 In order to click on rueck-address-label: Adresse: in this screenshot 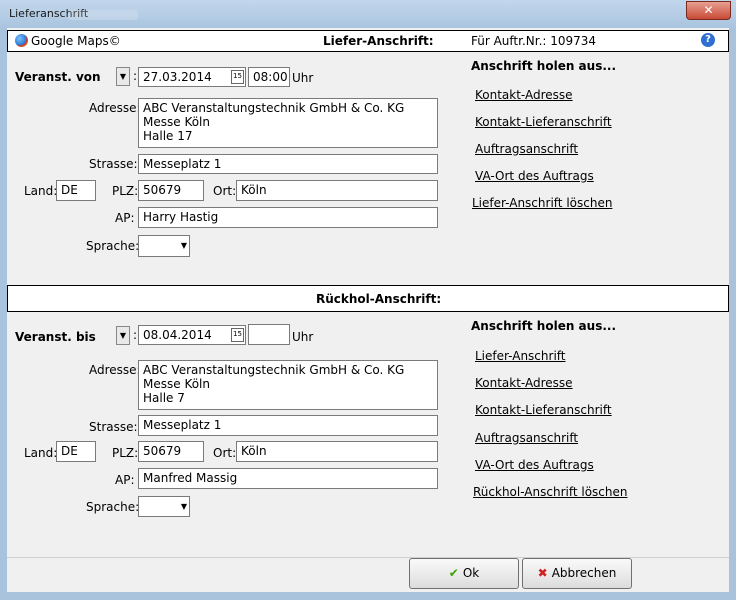, I will do `click(115, 370)`.